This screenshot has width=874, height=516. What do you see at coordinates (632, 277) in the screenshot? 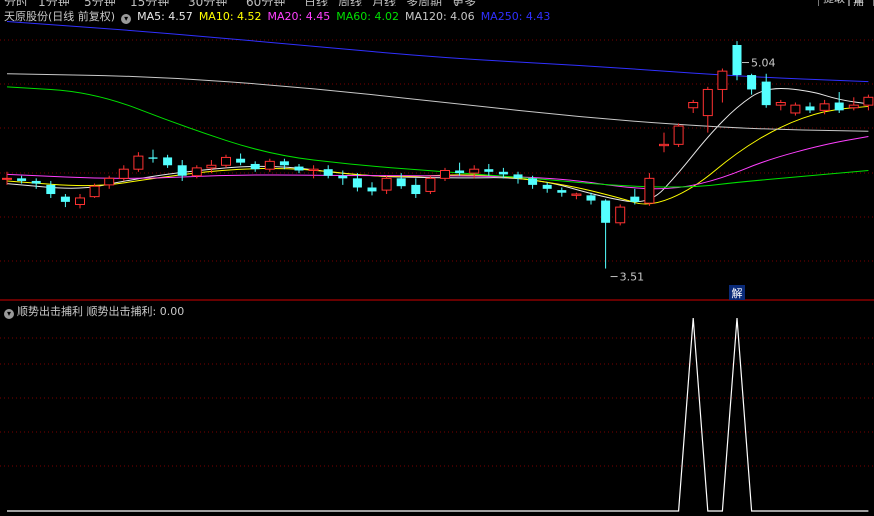
I see `annotation-label-1: 3.51` at bounding box center [632, 277].